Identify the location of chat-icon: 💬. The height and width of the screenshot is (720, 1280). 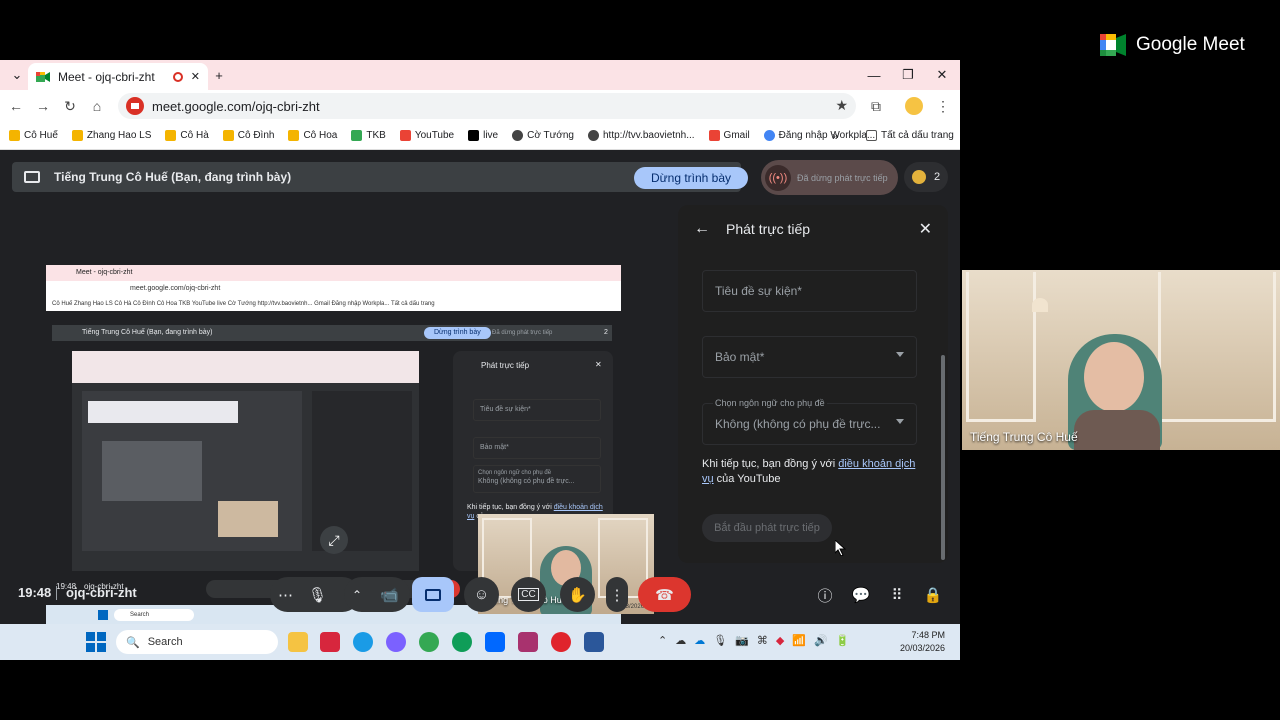
(861, 595).